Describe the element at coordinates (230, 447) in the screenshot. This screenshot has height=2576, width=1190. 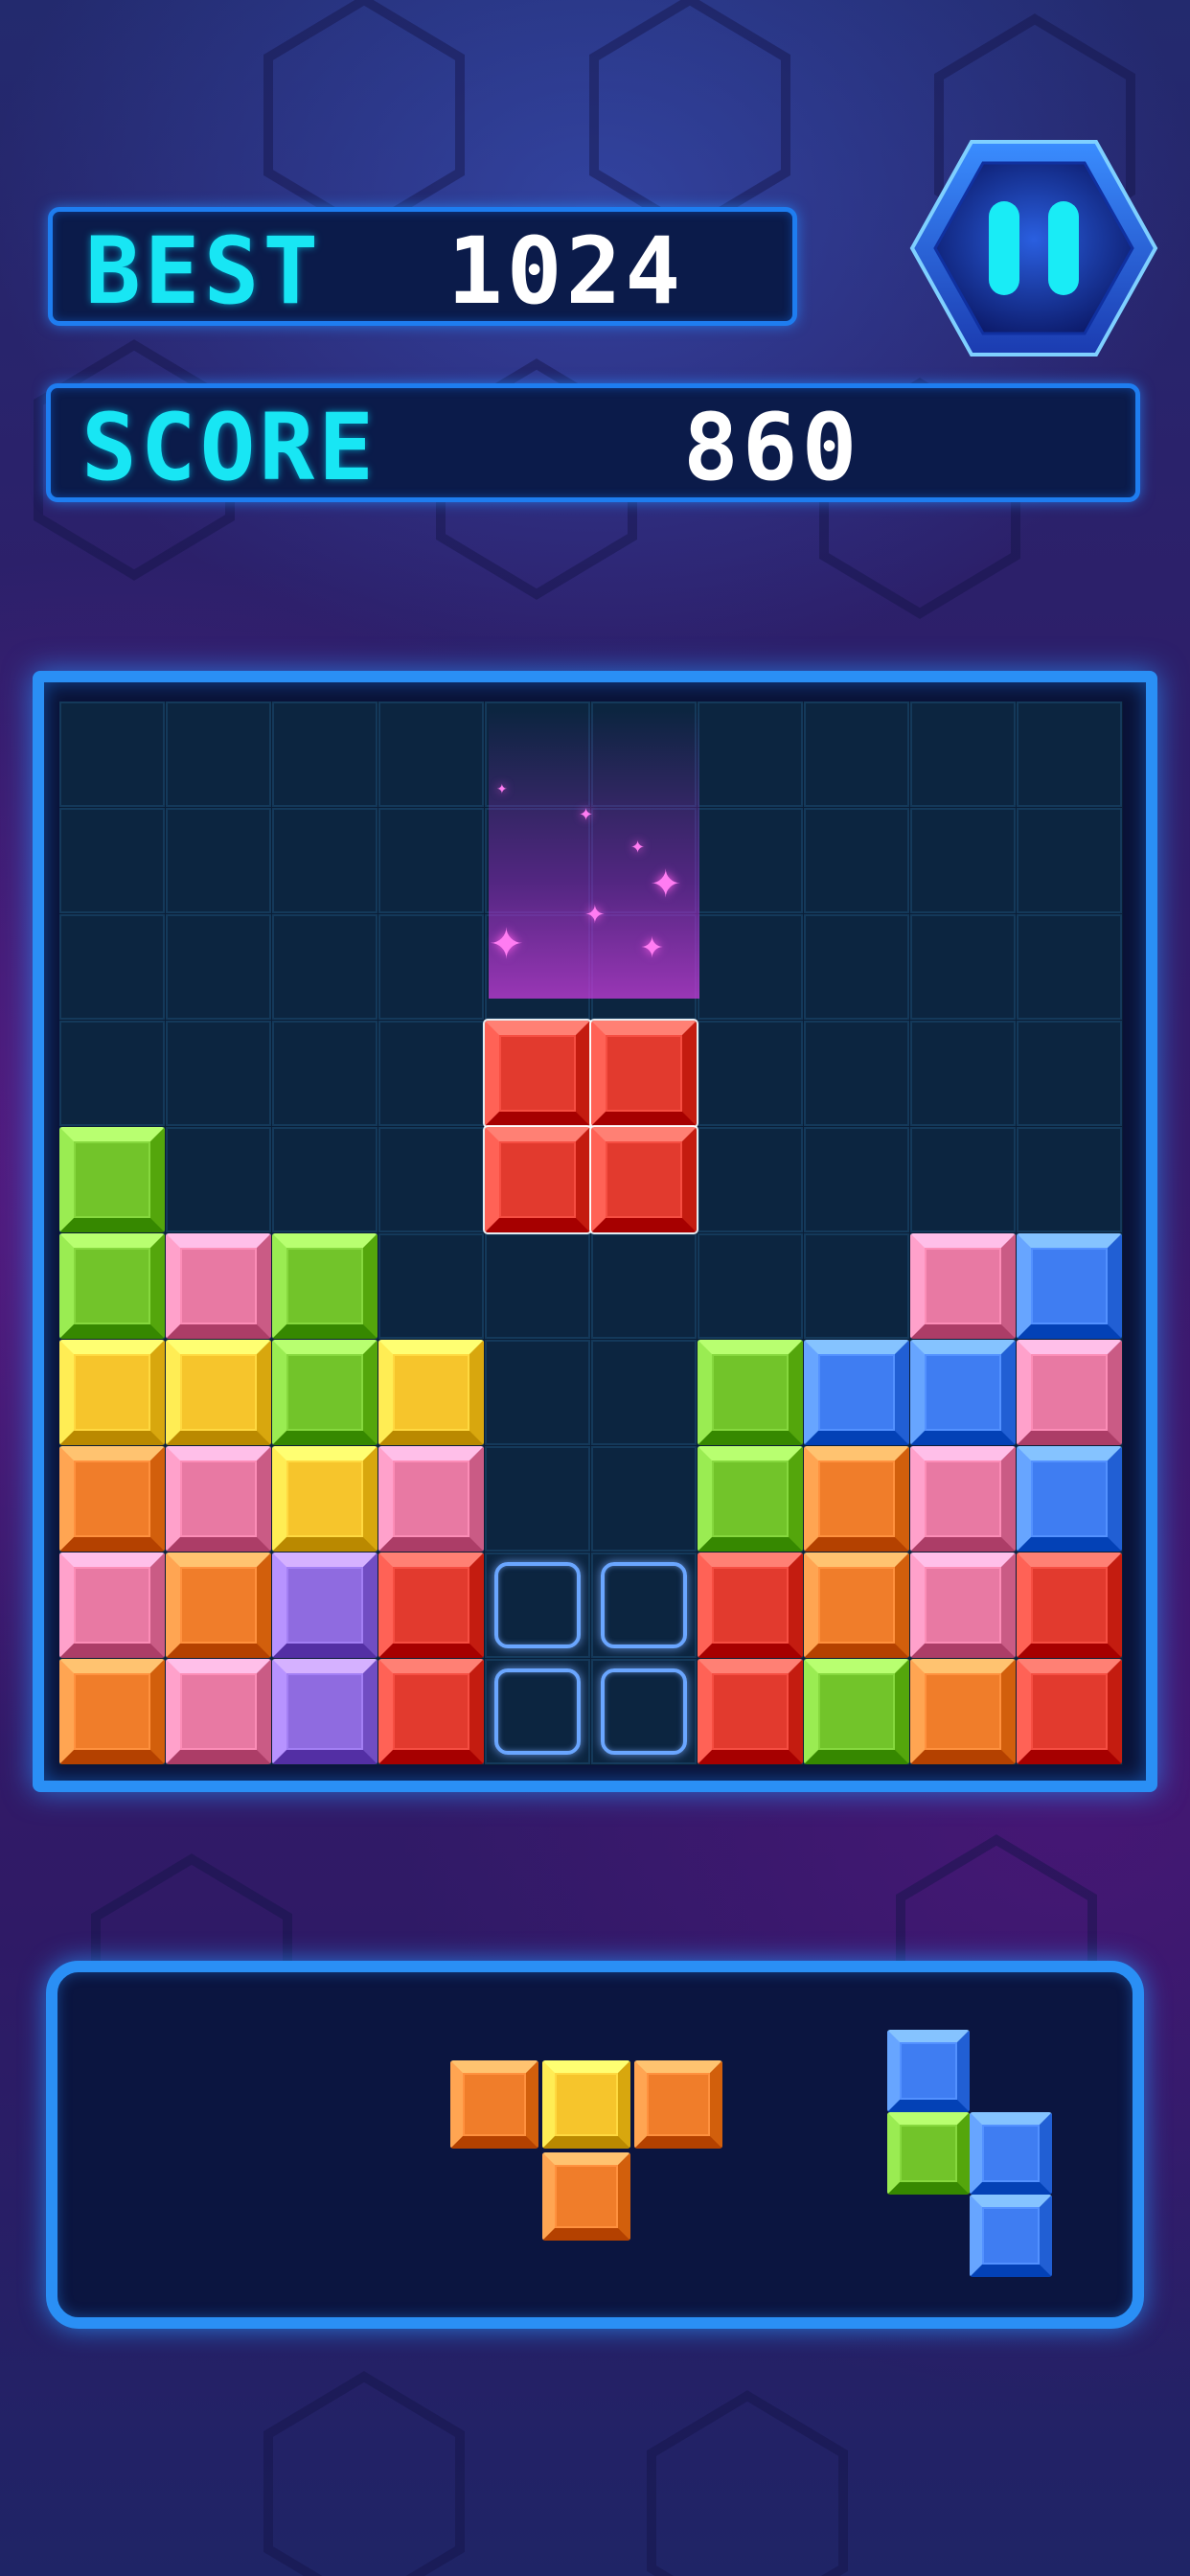
I see `score-label: SCORE` at that location.